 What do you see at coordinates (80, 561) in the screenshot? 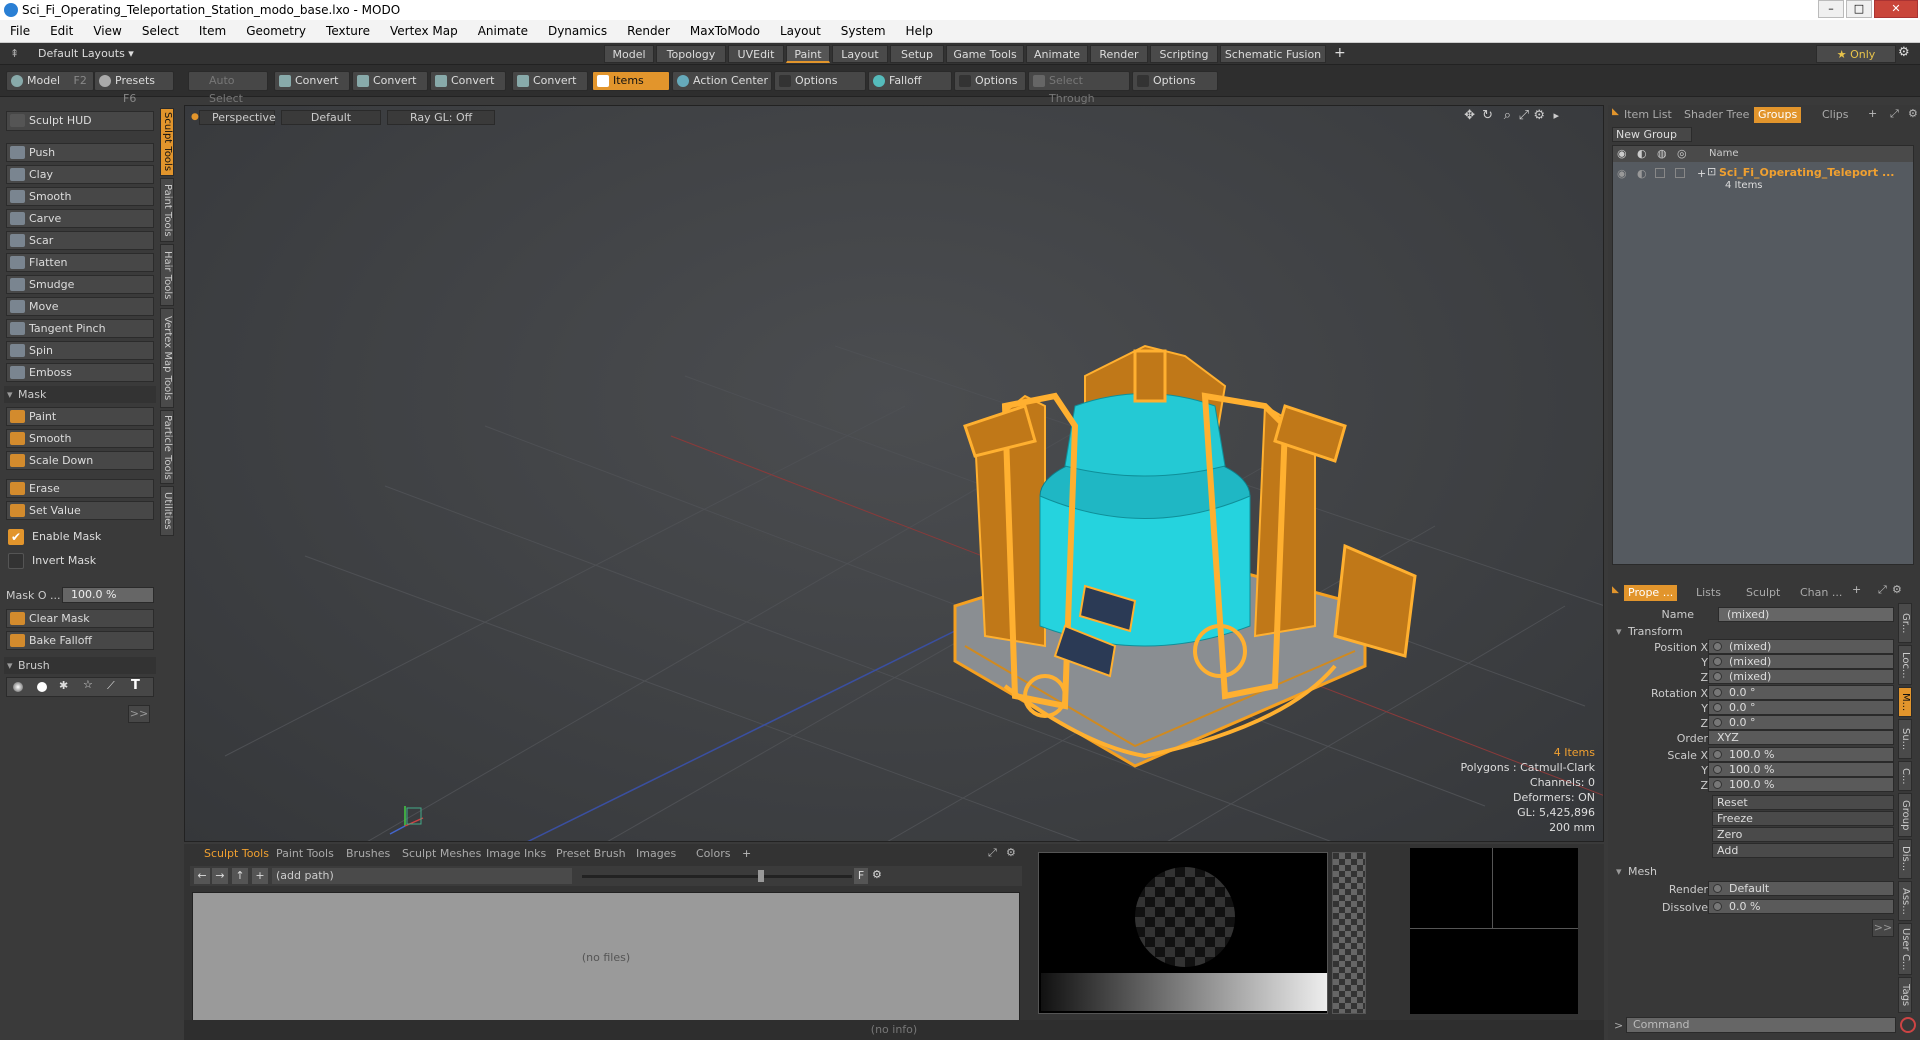
I see `invert-mask-checkbox: Invert Mask` at bounding box center [80, 561].